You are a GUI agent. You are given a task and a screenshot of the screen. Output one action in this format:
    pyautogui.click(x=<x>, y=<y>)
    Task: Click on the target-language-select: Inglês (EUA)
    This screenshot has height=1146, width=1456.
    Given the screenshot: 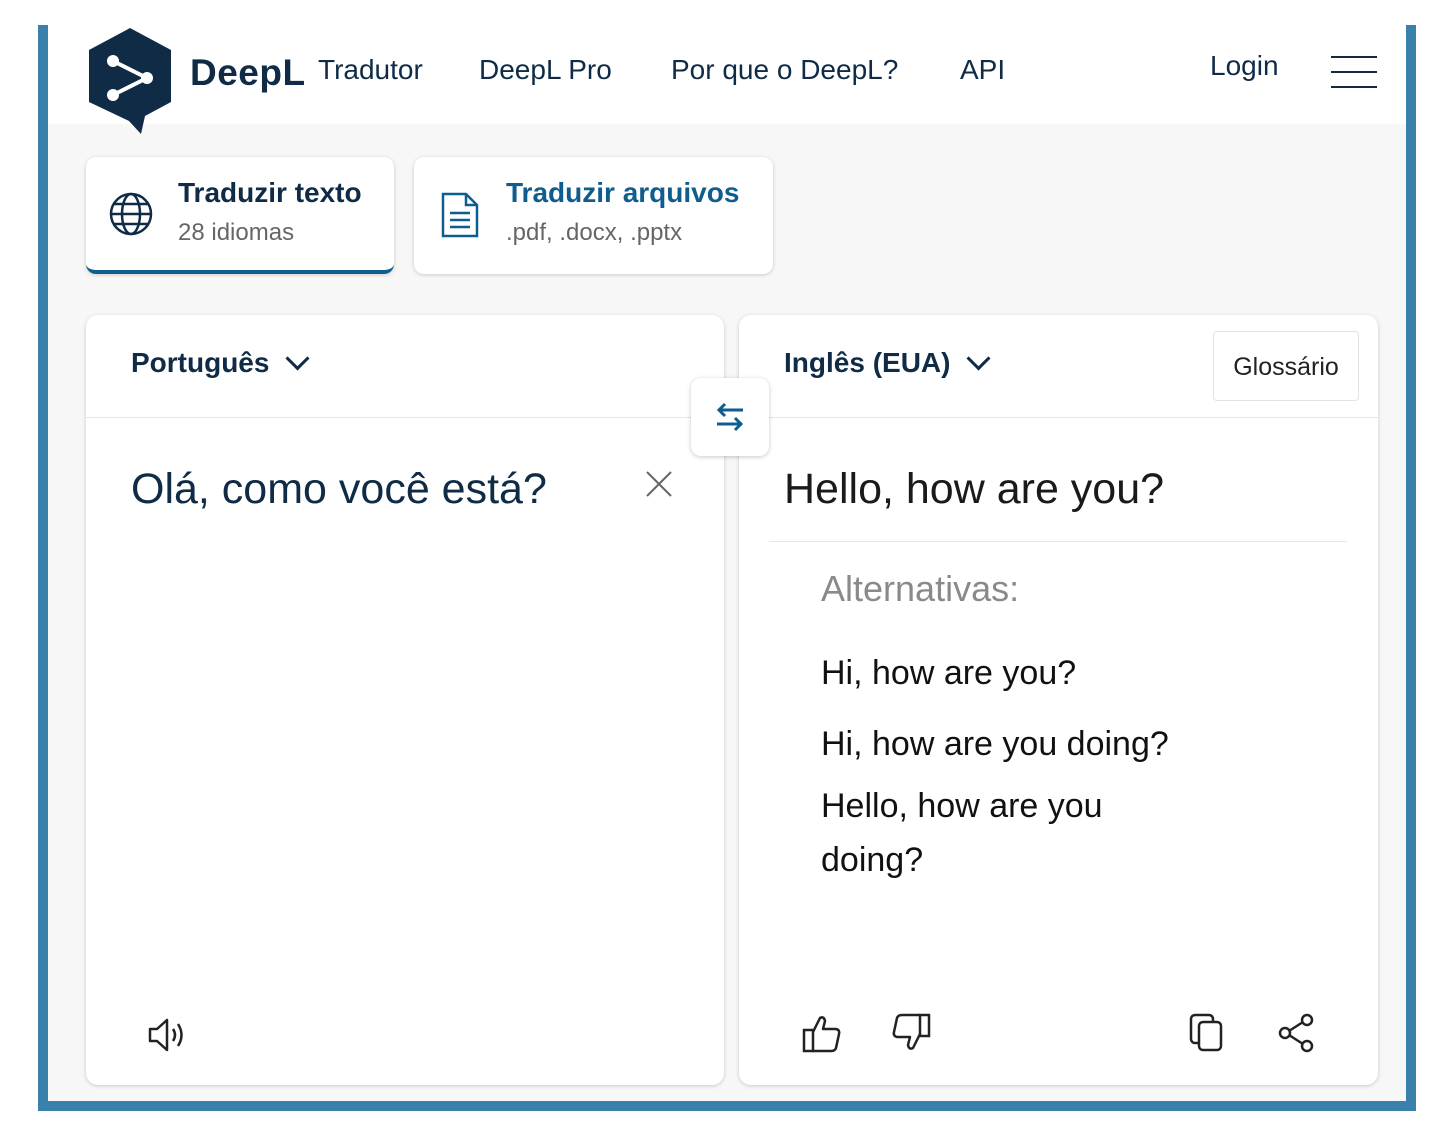 What is the action you would take?
    pyautogui.click(x=887, y=362)
    